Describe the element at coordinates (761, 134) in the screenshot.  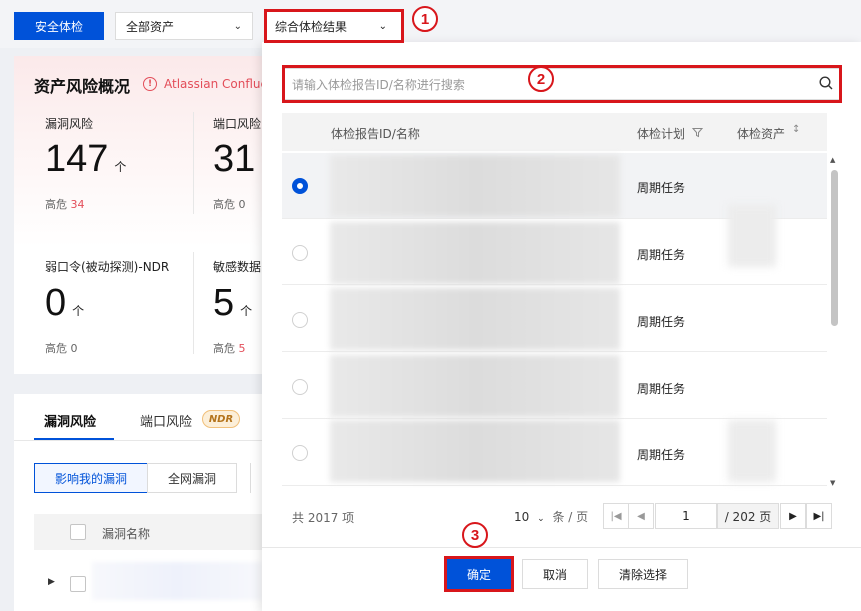
I see `col-asset: 体检资产` at that location.